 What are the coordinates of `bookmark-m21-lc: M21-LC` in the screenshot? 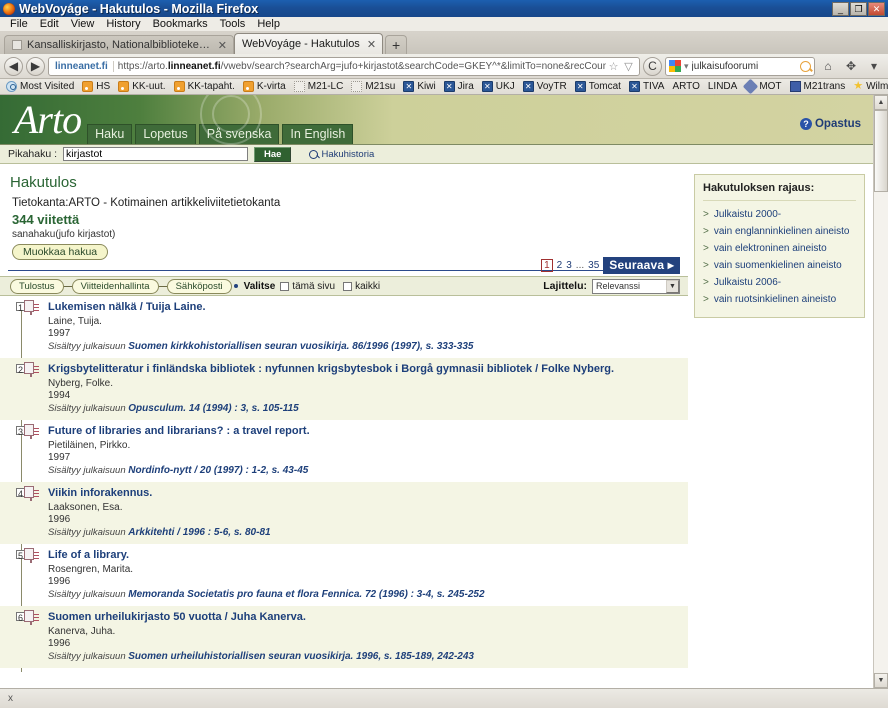 It's located at (319, 86).